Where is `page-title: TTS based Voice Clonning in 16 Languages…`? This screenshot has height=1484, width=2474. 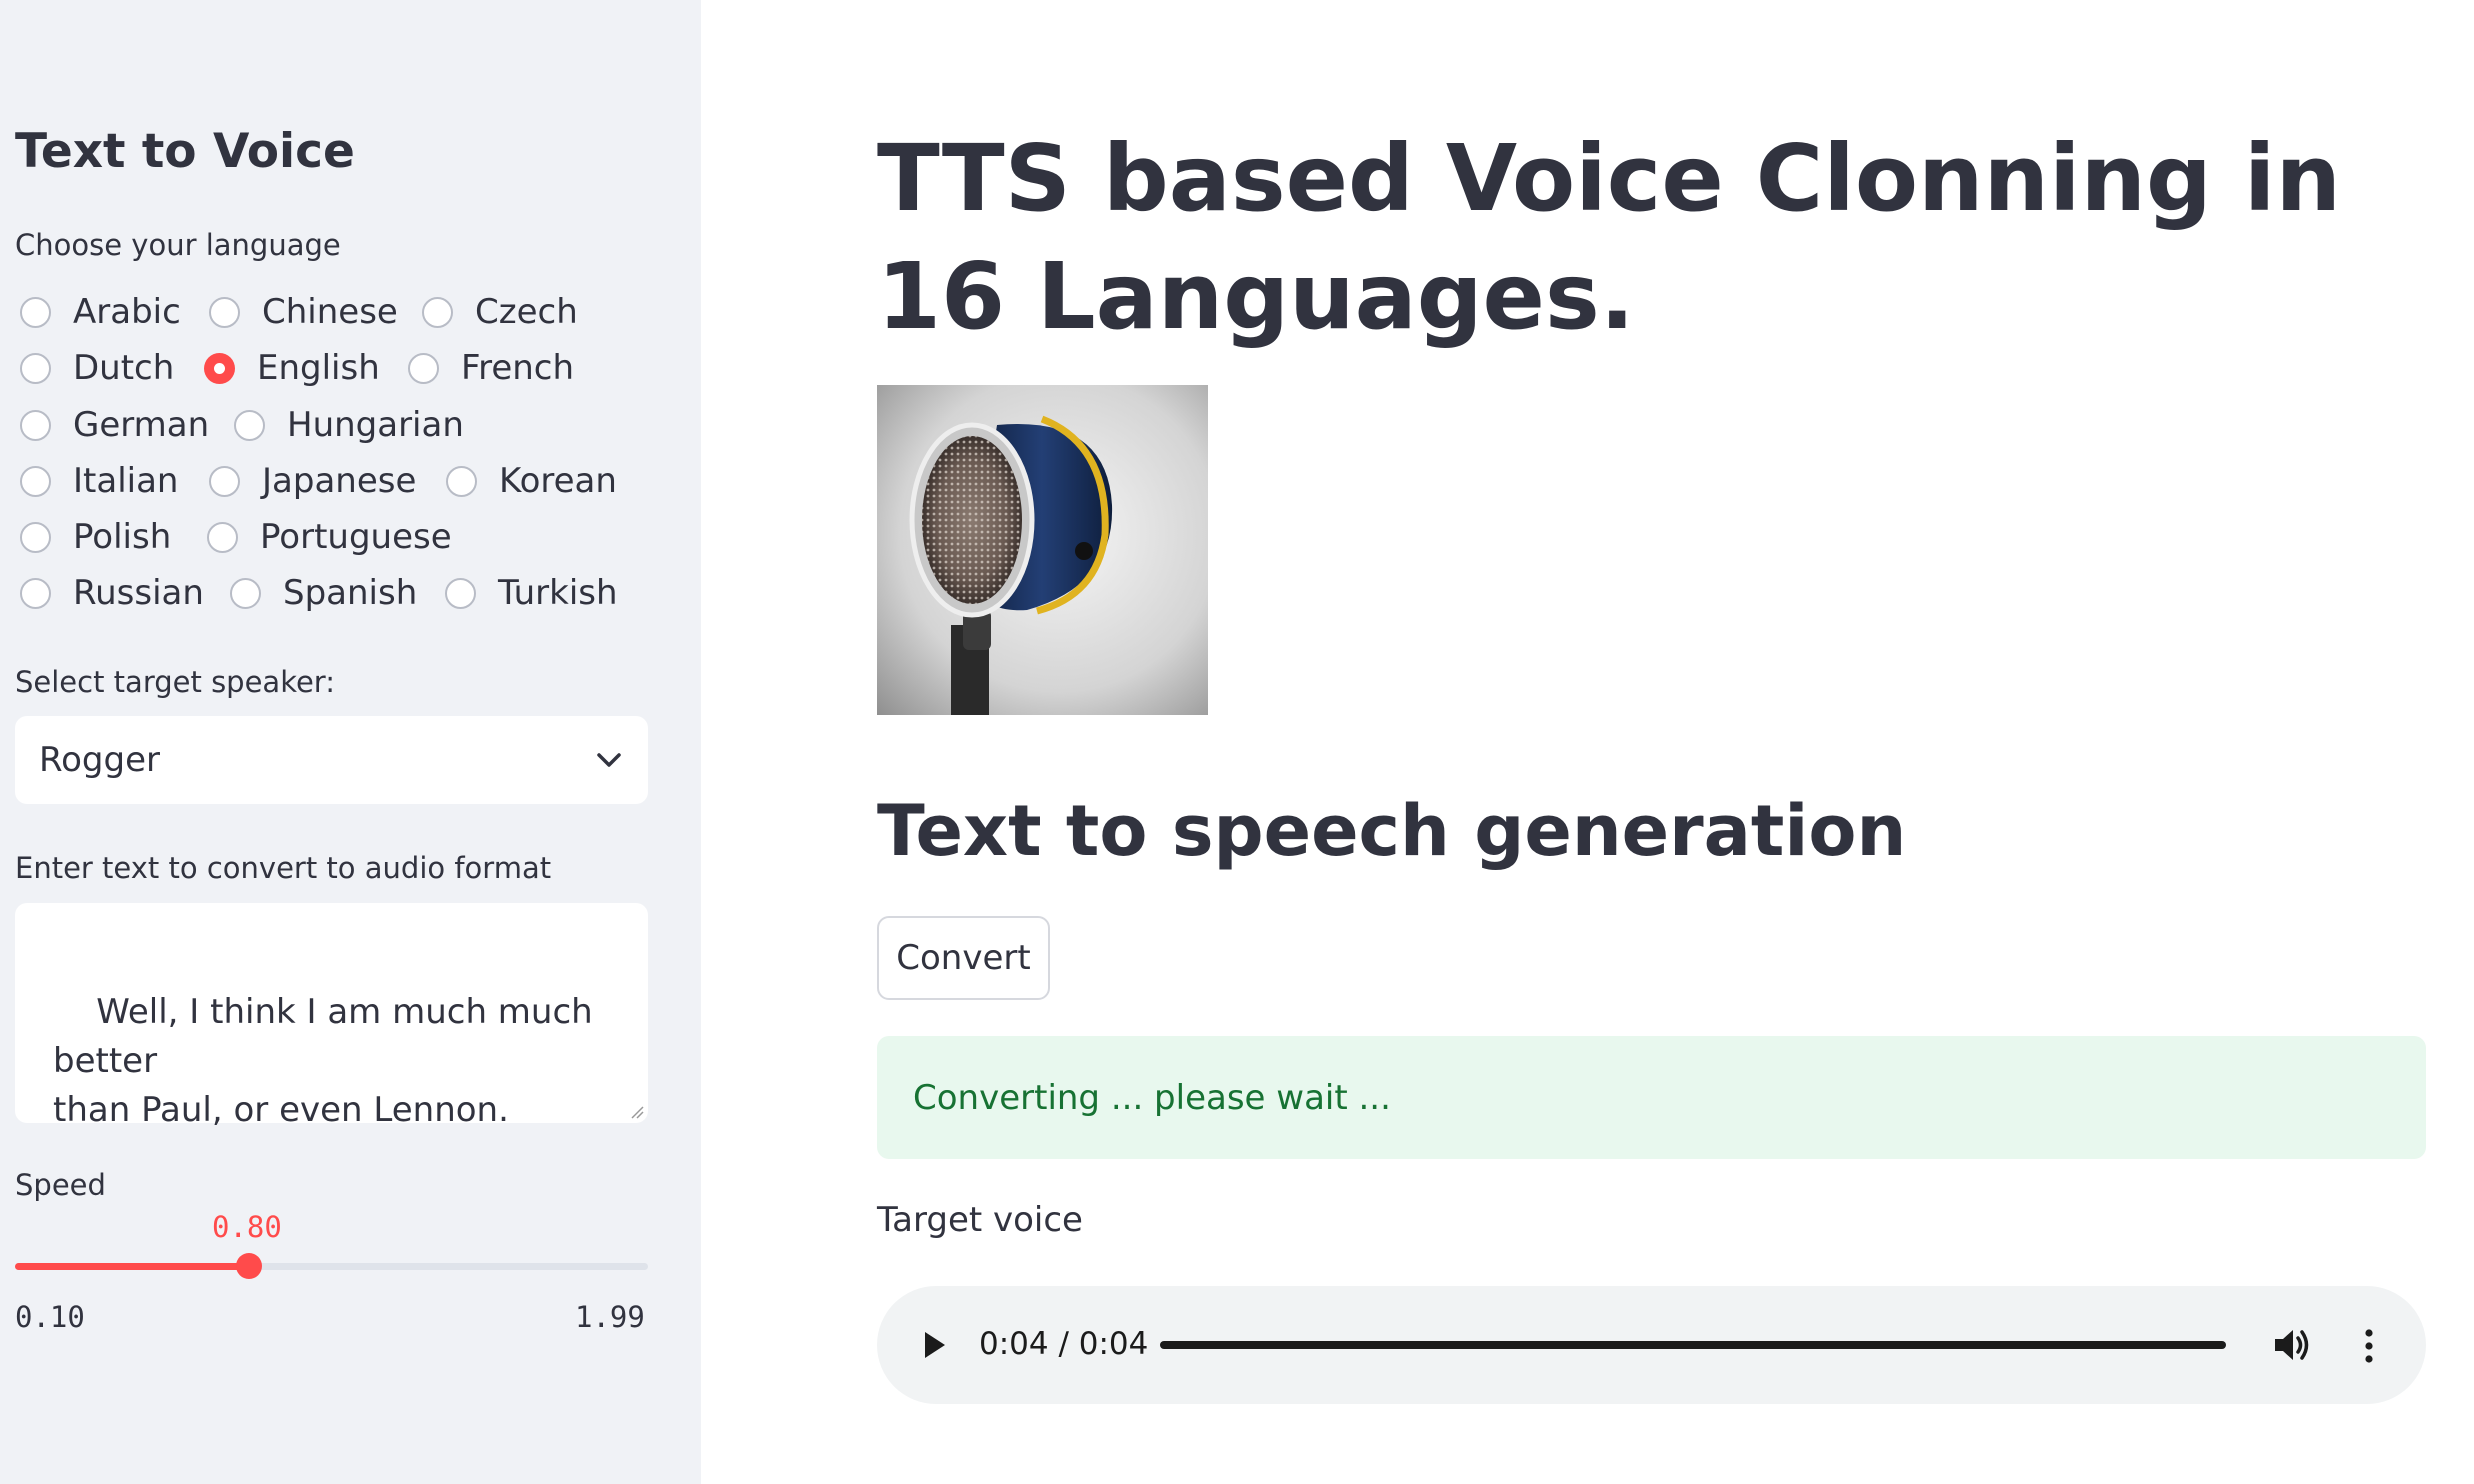 page-title: TTS based Voice Clonning in 16 Languages… is located at coordinates (1609, 237).